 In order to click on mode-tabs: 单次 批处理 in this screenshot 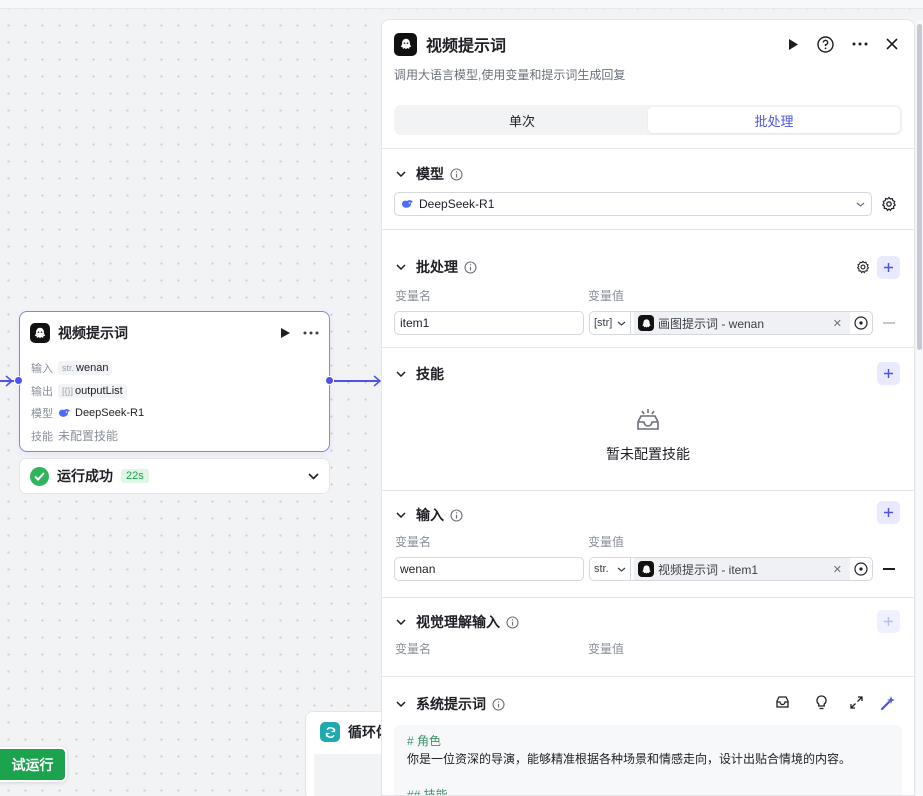, I will do `click(648, 120)`.